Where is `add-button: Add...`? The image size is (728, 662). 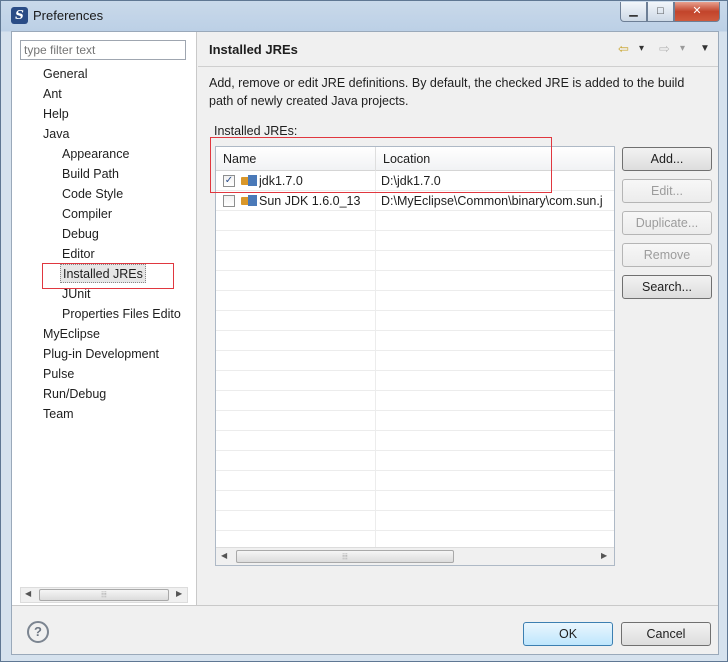 add-button: Add... is located at coordinates (667, 159).